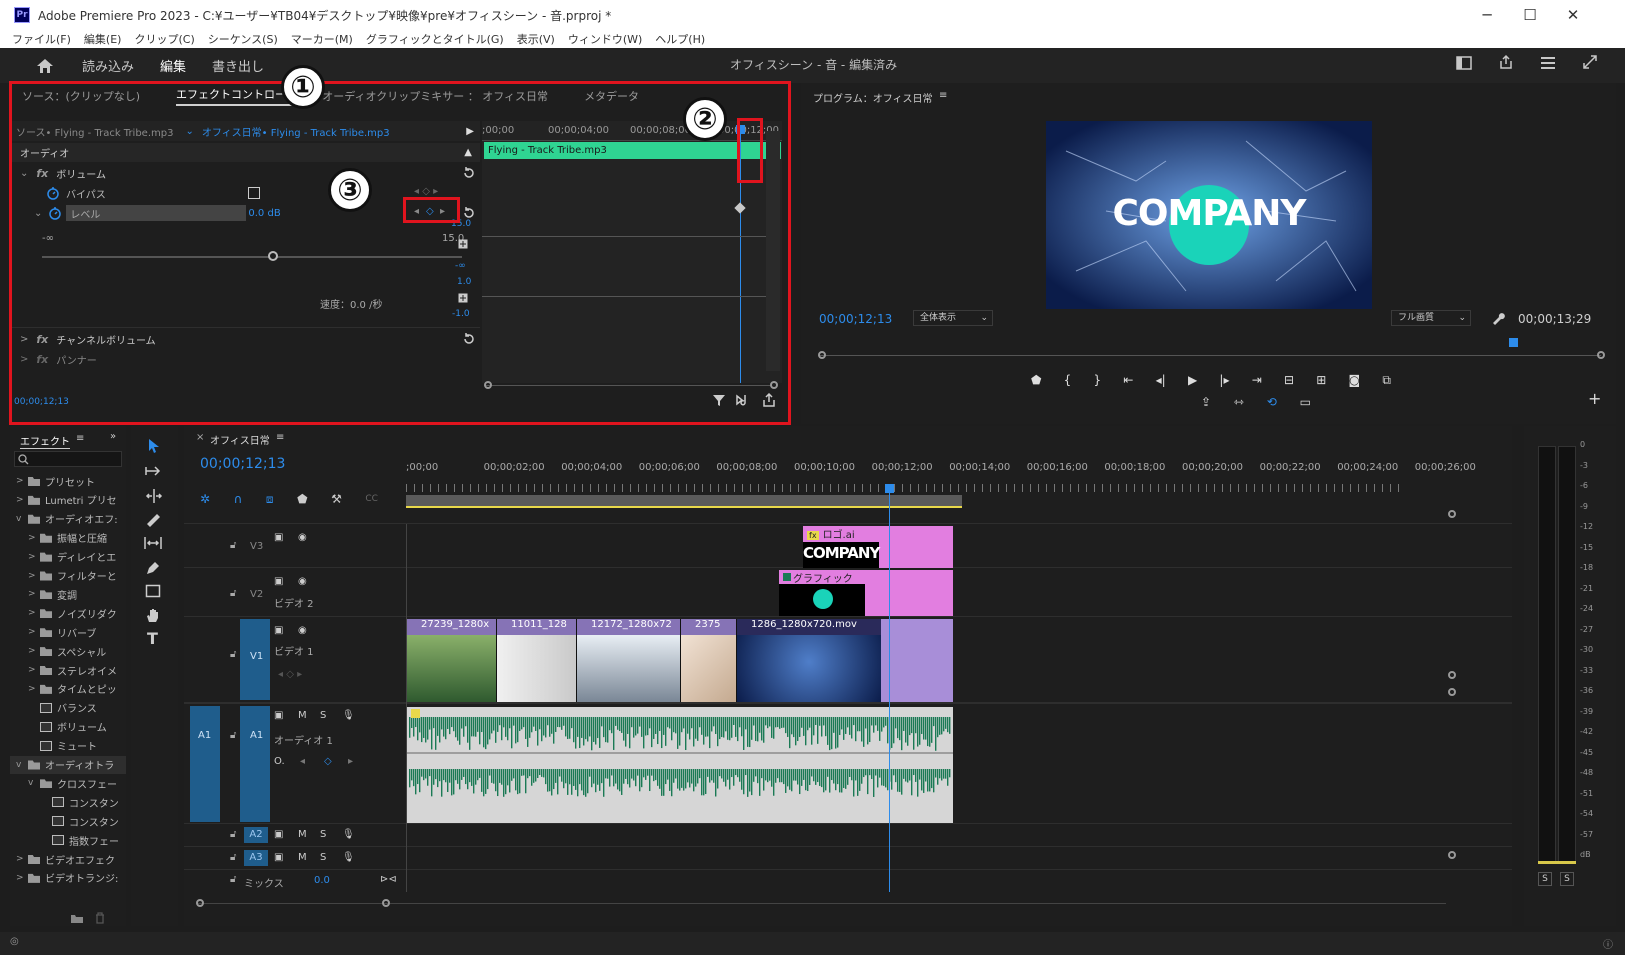 This screenshot has height=955, width=1625. I want to click on hand-tool-icon, so click(153, 615).